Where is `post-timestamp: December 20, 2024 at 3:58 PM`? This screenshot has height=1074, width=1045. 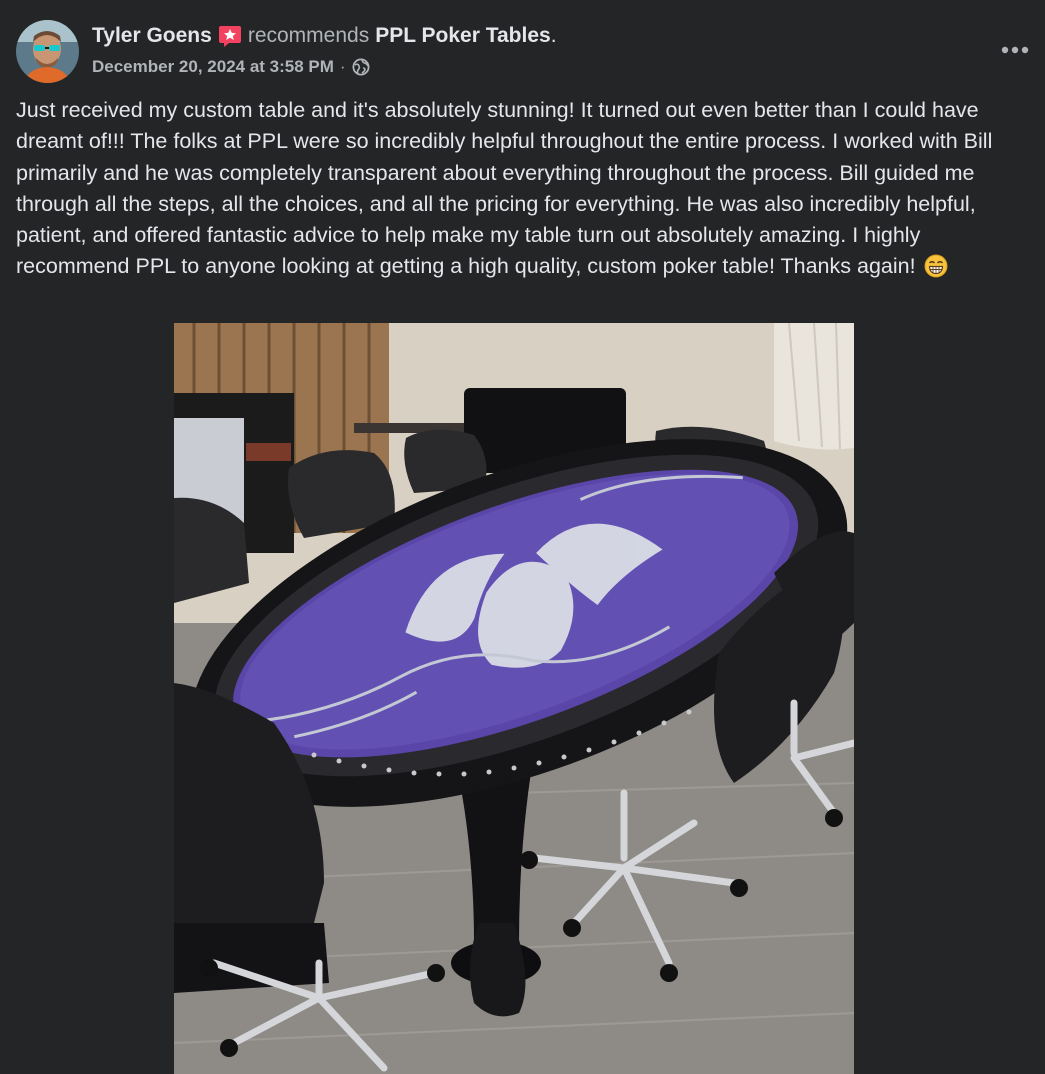 post-timestamp: December 20, 2024 at 3:58 PM is located at coordinates (213, 67).